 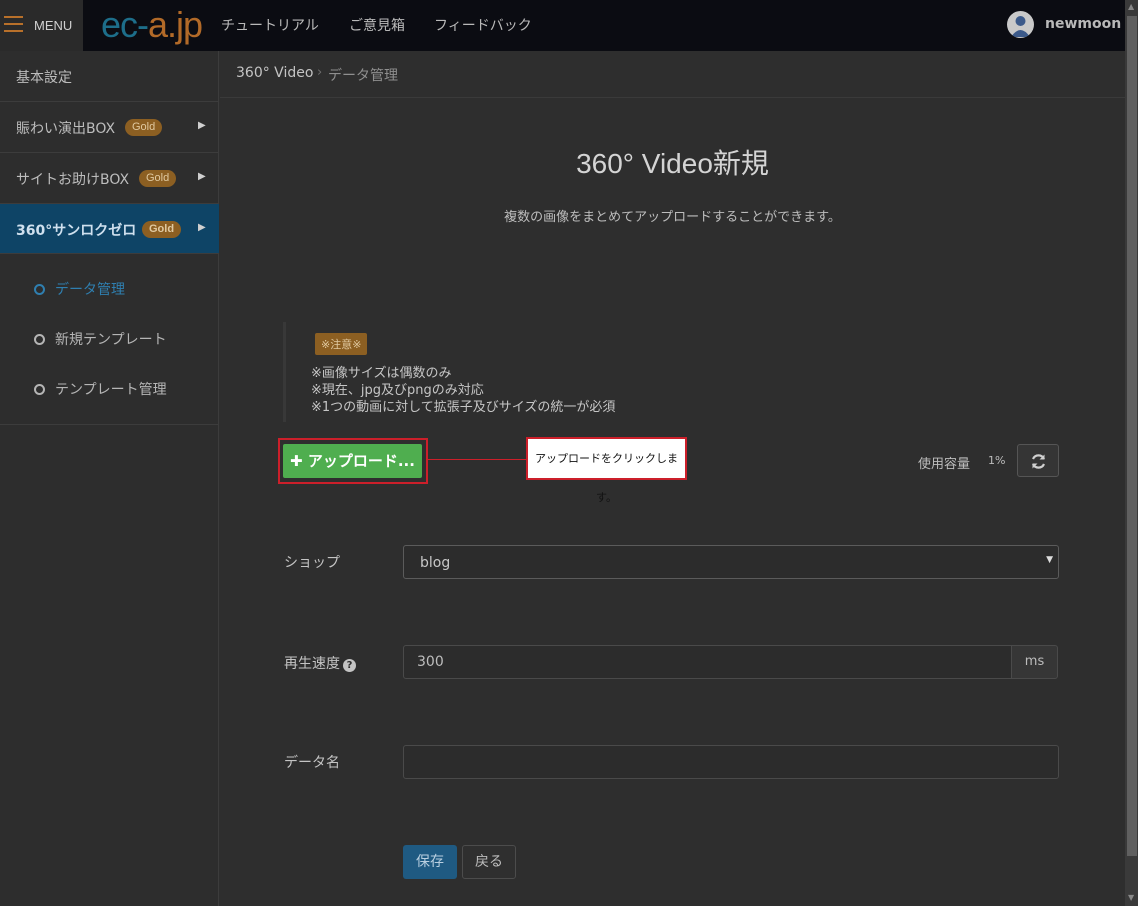 I want to click on capacity-label: 使用容量, so click(x=944, y=464).